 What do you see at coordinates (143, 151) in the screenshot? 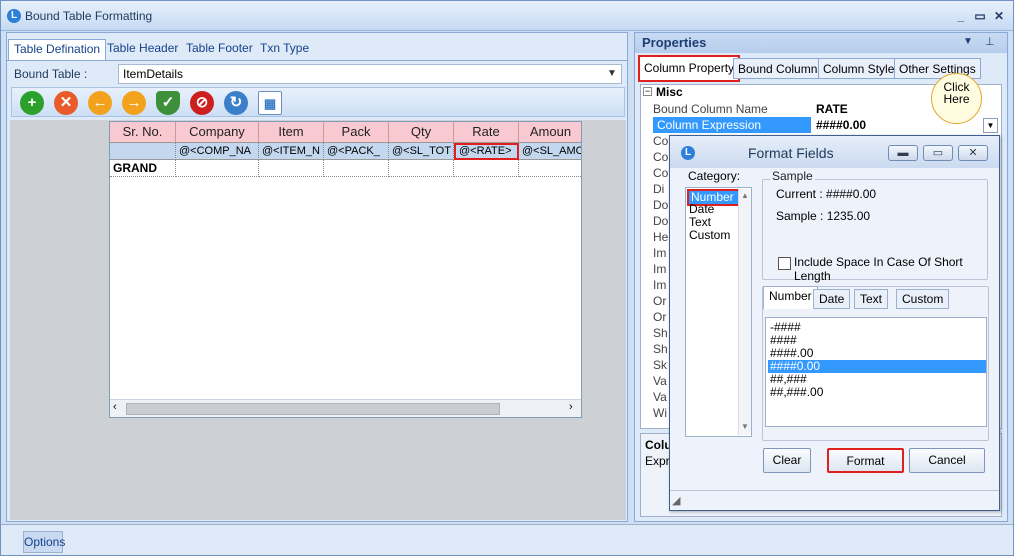
I see `bound-cell` at bounding box center [143, 151].